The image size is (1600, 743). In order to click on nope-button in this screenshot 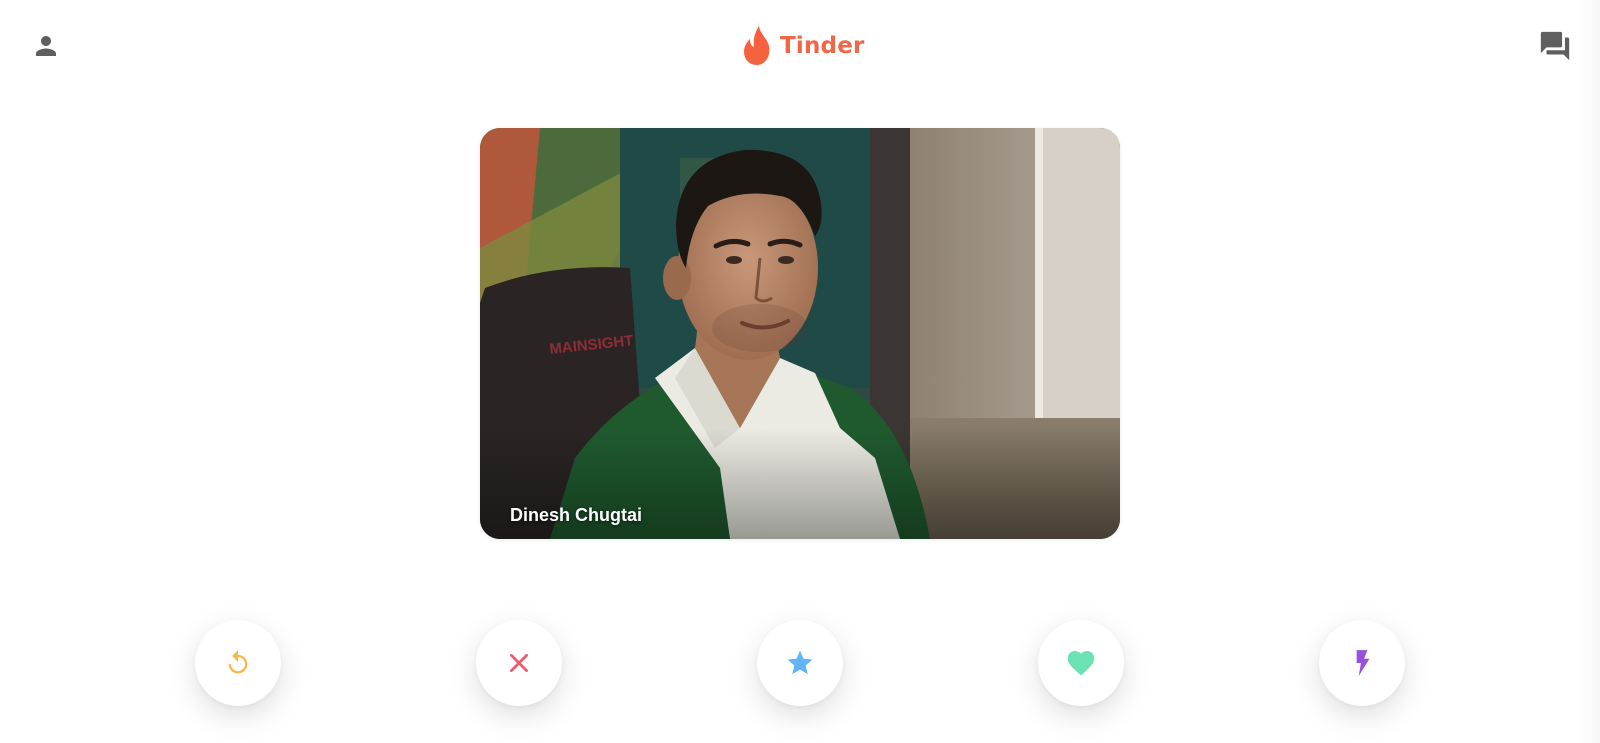, I will do `click(519, 663)`.